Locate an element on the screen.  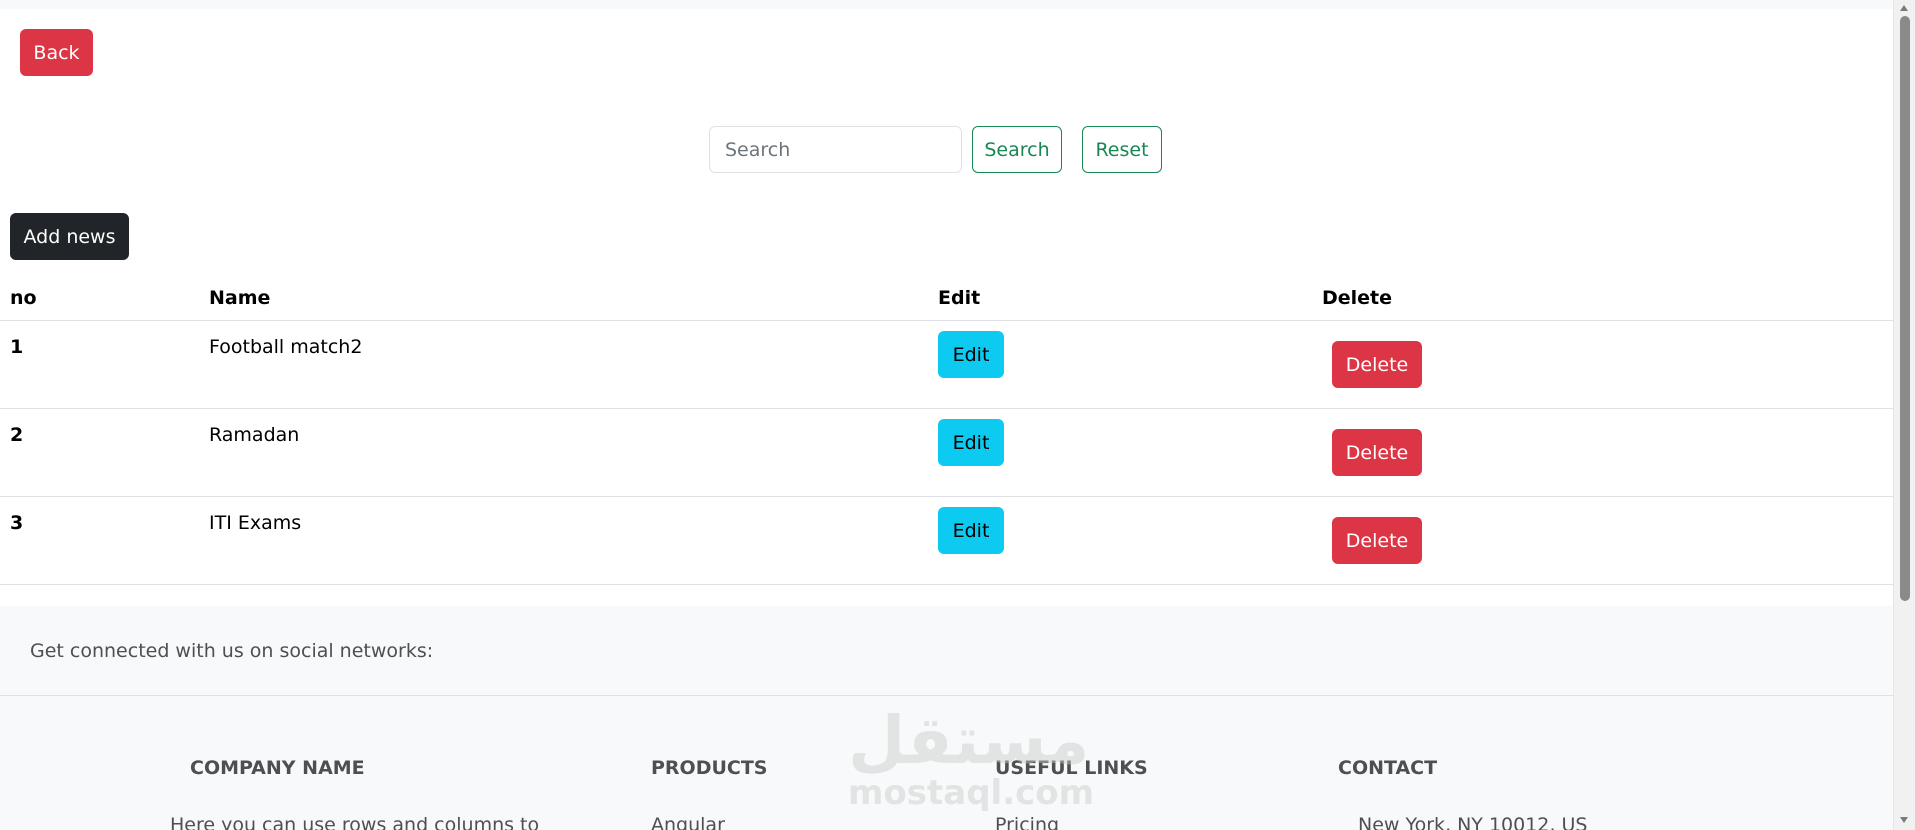
table-header: no Name Edit Delete is located at coordinates (946, 300).